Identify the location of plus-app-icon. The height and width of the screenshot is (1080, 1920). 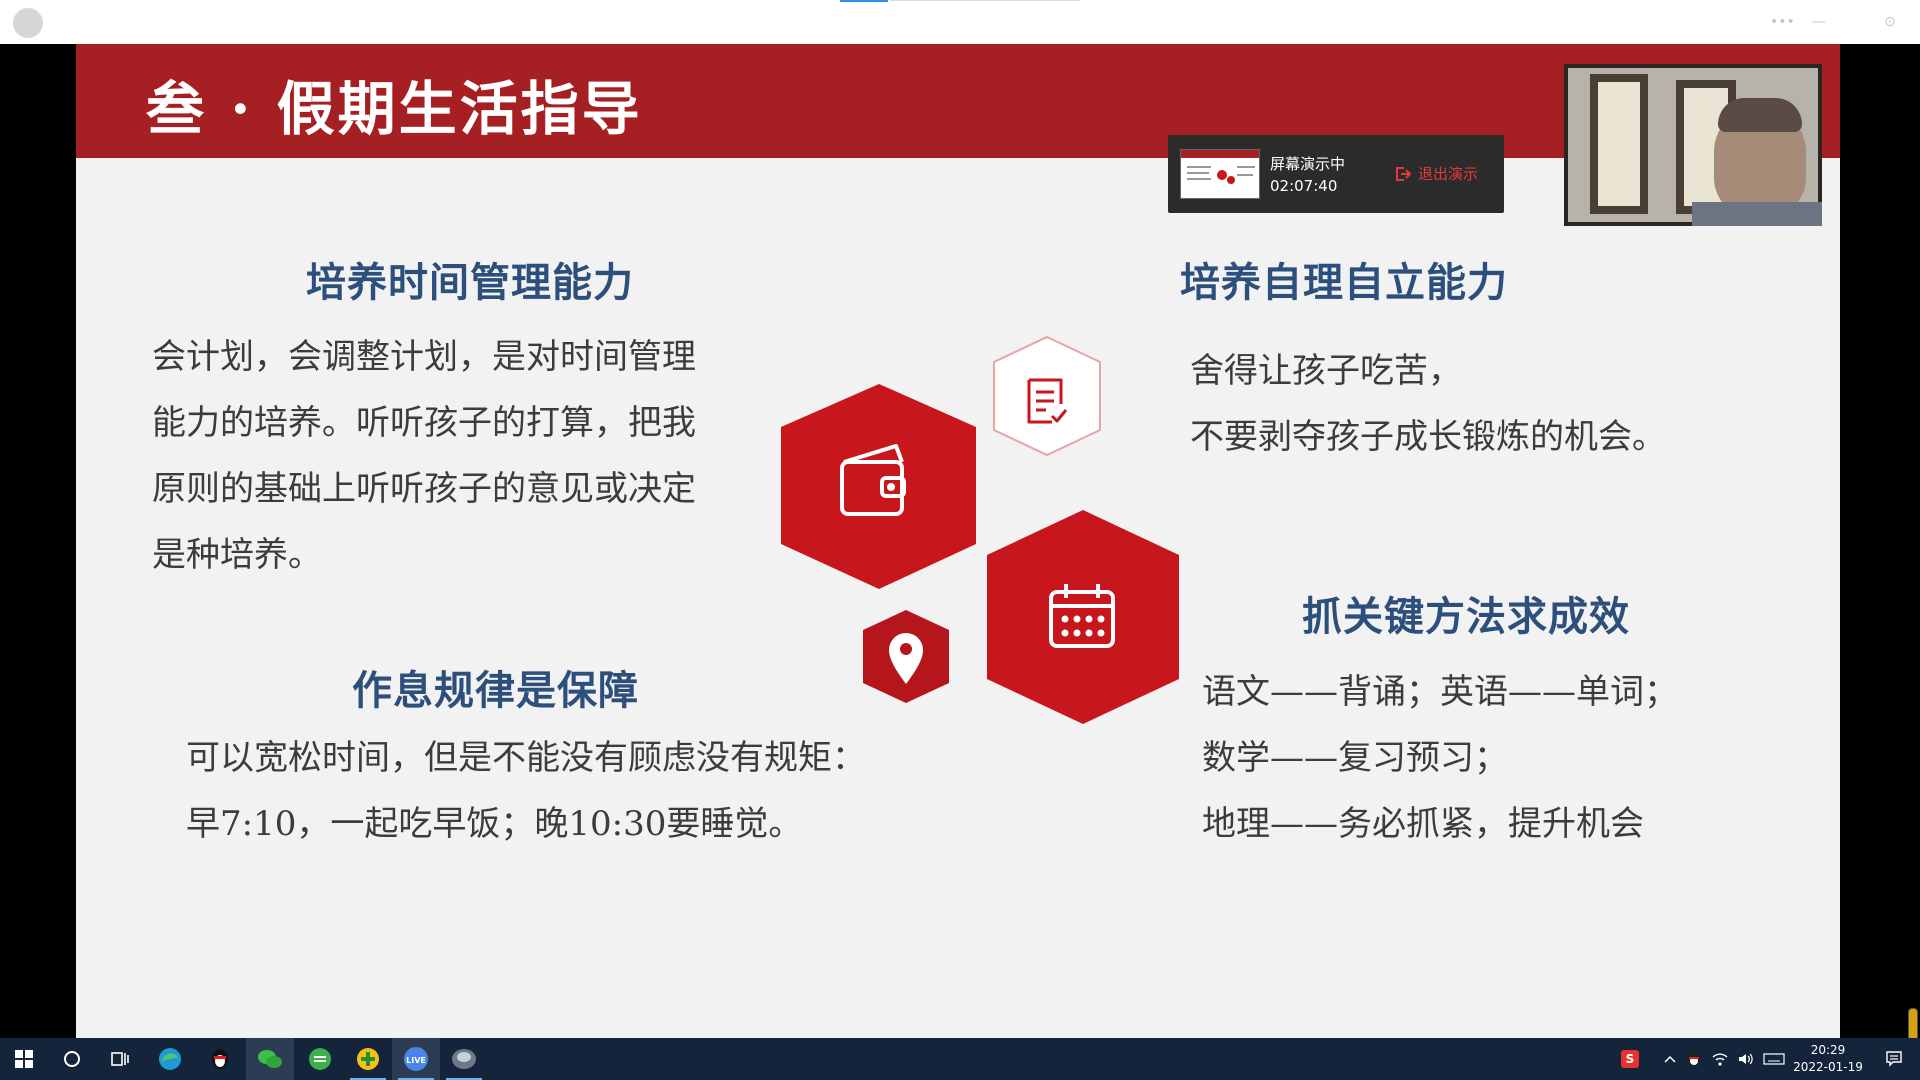
(368, 1059).